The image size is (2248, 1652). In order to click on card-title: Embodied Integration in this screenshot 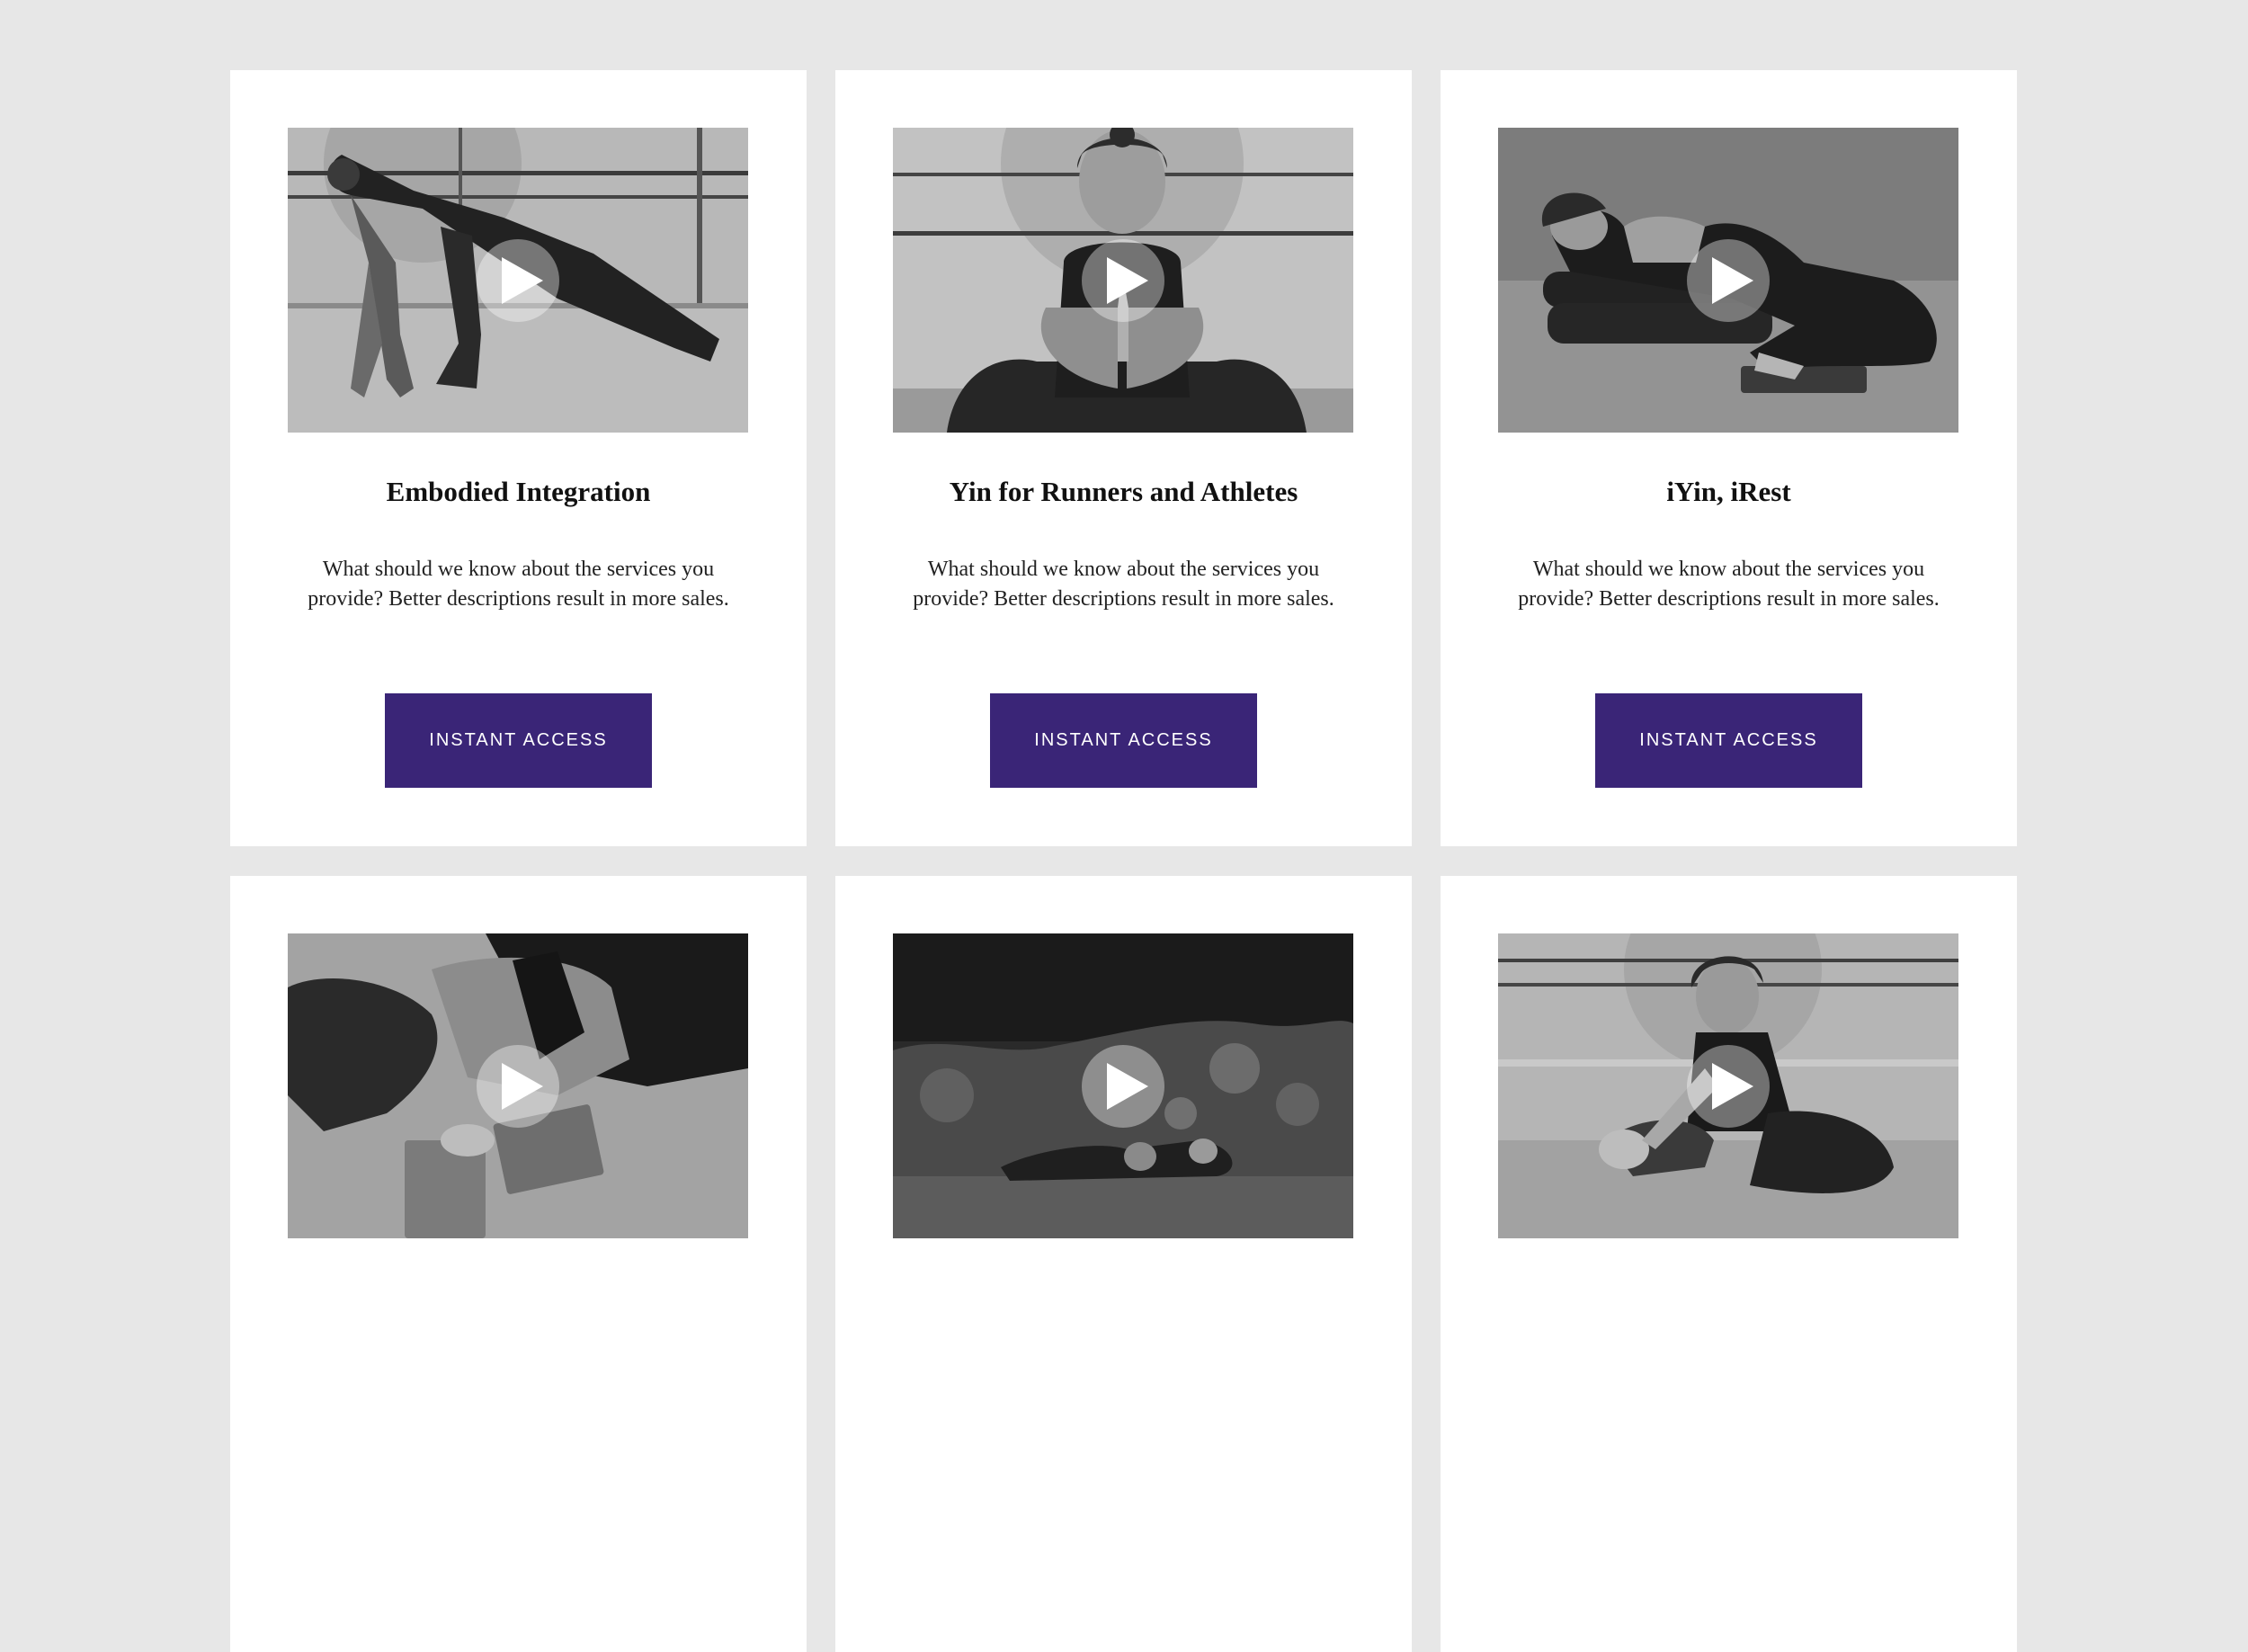, I will do `click(518, 491)`.